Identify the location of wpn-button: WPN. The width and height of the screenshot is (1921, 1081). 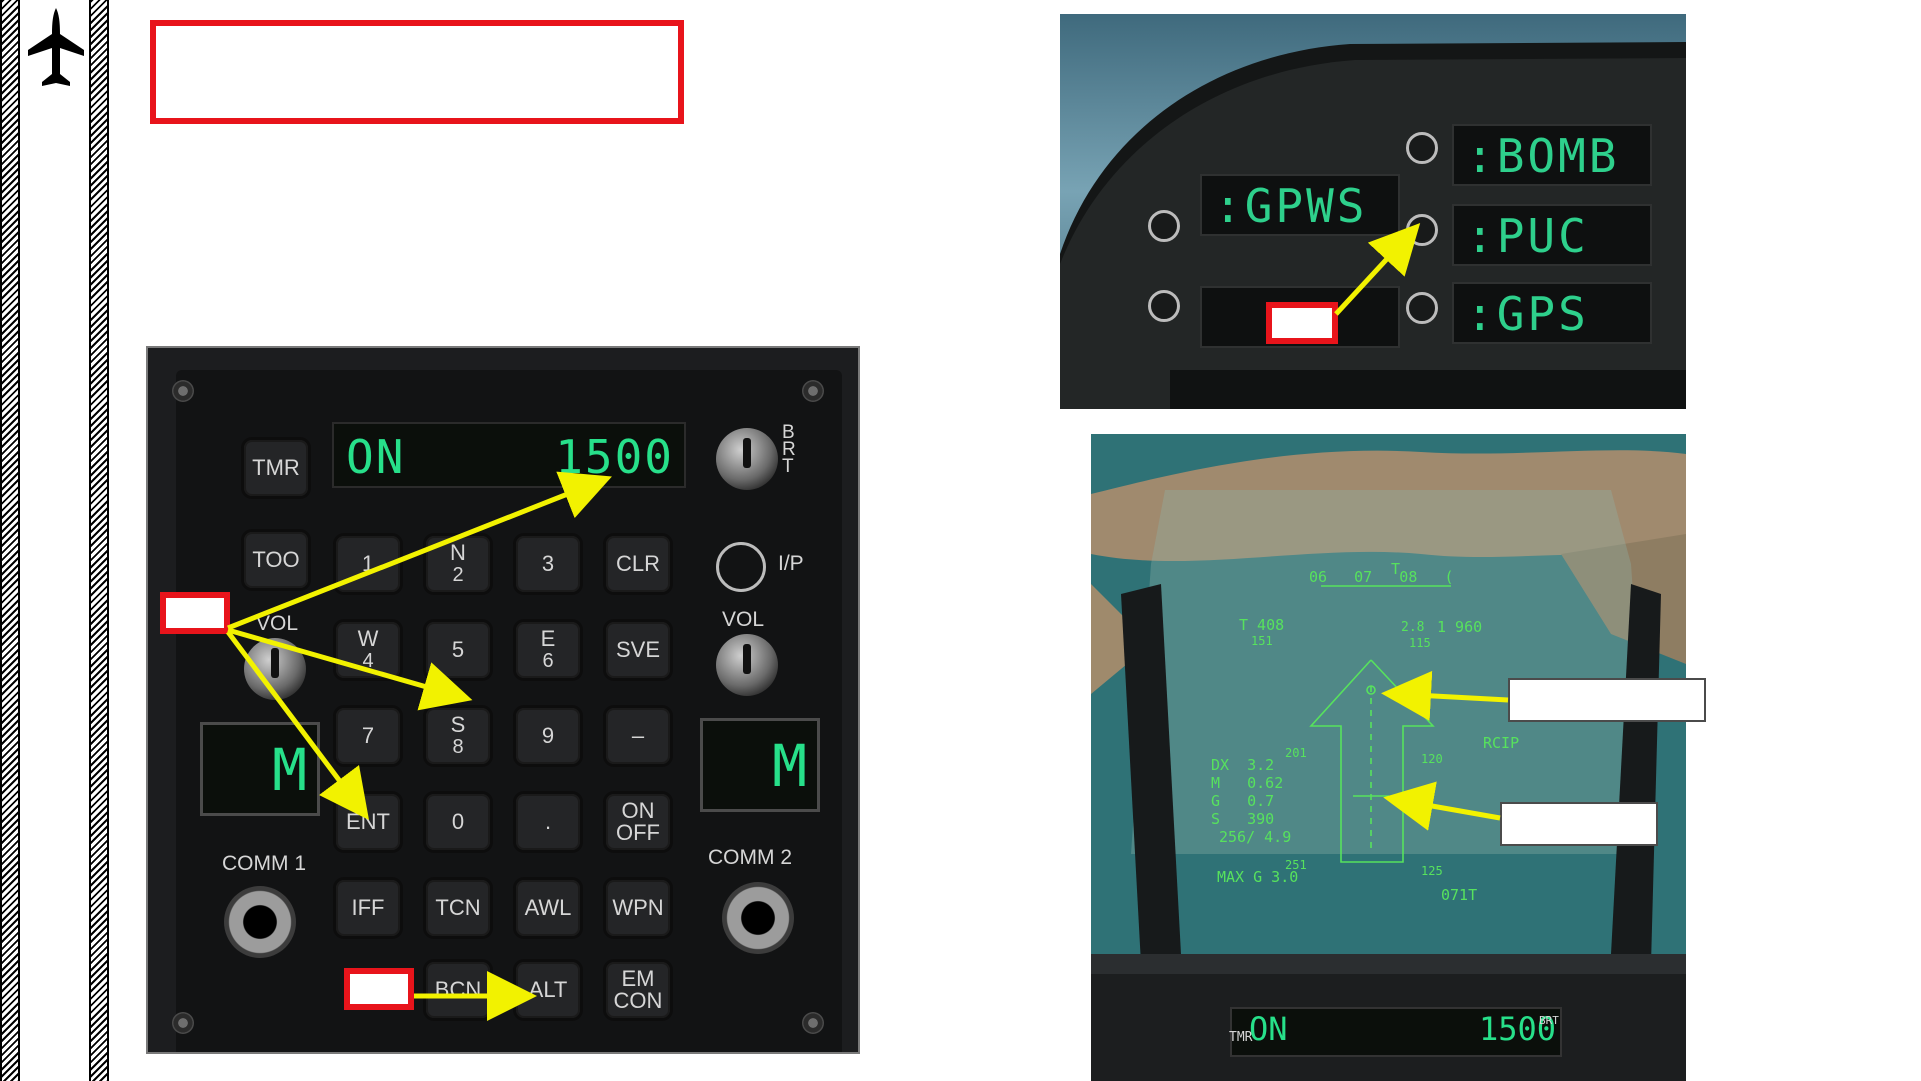
(638, 908).